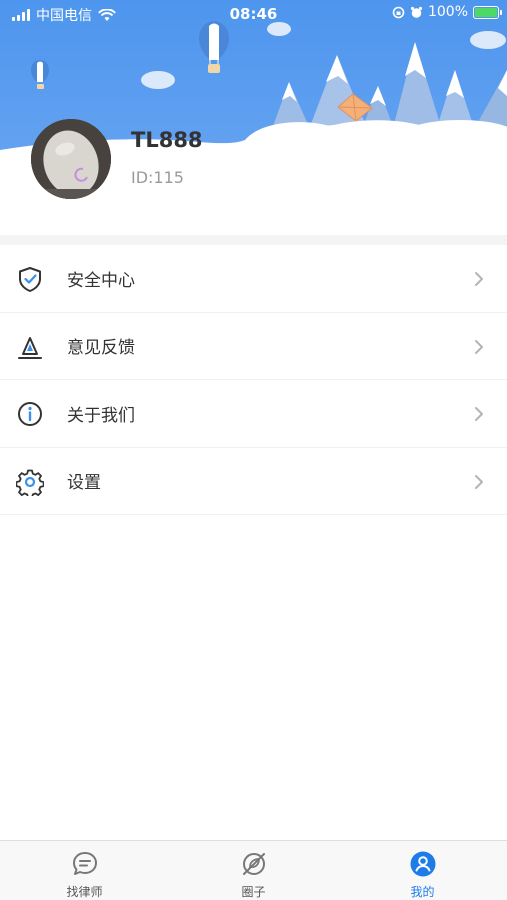  I want to click on bottom-tab-bar: 找律师 圈子 我的, so click(253, 870).